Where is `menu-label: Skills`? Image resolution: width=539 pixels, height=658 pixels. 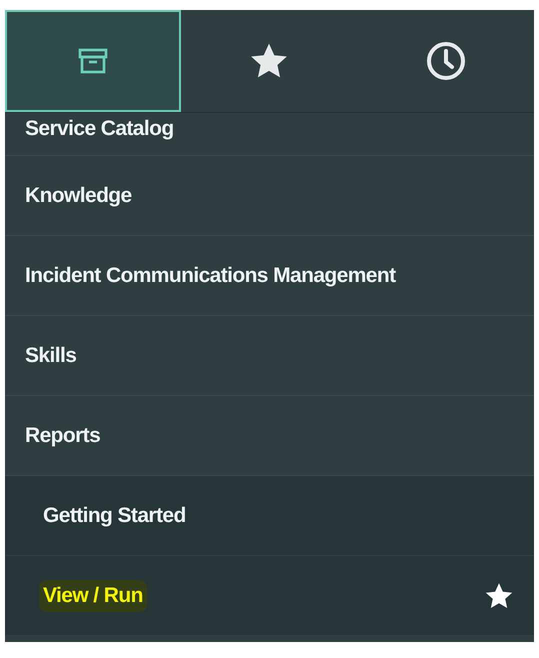 menu-label: Skills is located at coordinates (50, 356).